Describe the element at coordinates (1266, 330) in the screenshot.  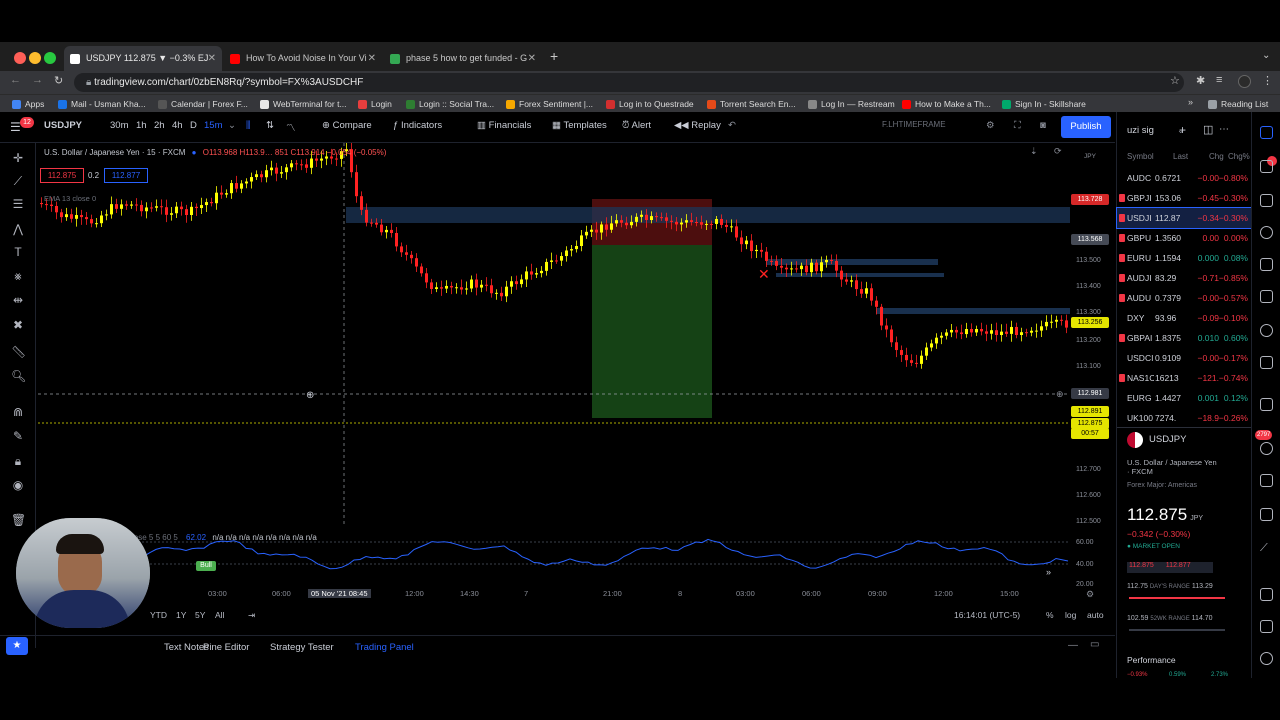
I see `streams-icon` at that location.